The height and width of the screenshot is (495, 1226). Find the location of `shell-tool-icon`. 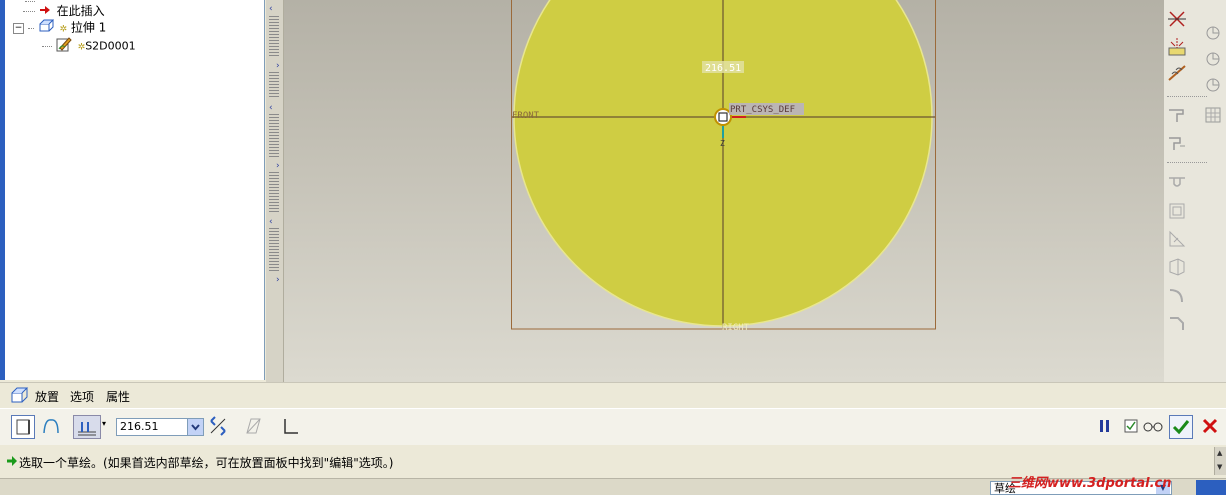

shell-tool-icon is located at coordinates (1177, 211).